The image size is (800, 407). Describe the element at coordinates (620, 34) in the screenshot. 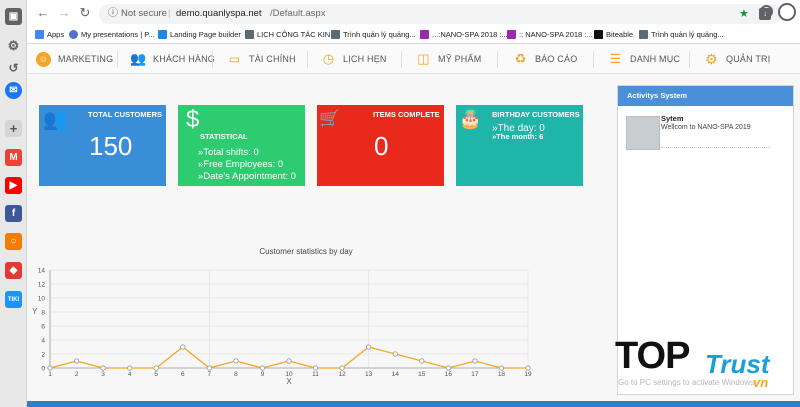

I see `bookmark-label: Biteable` at that location.